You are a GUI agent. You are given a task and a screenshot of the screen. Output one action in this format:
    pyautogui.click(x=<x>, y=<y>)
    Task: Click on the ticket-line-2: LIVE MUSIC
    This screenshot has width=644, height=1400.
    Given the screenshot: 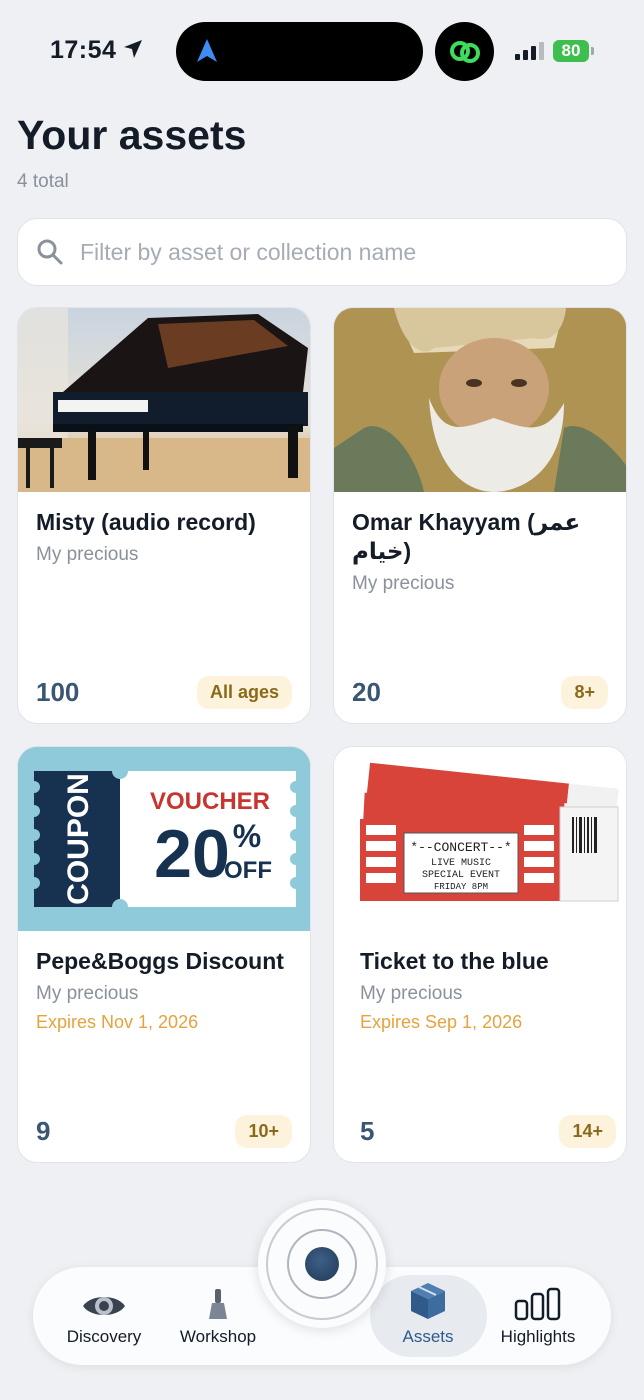 What is the action you would take?
    pyautogui.click(x=461, y=863)
    